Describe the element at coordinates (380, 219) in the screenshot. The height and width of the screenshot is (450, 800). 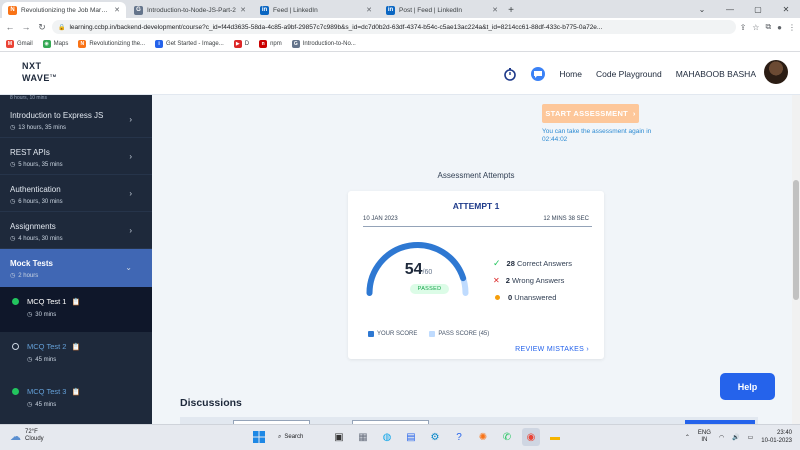
I see `attempt-date: 10 JAN 2023` at that location.